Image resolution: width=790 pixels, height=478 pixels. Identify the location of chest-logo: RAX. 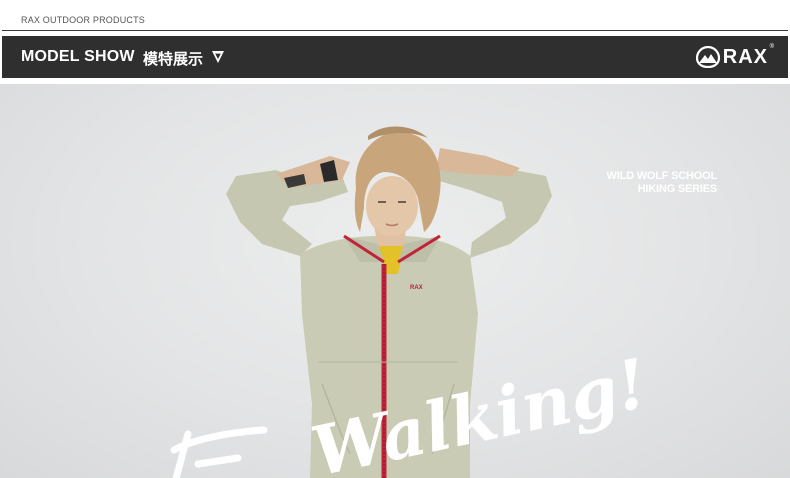
(416, 288).